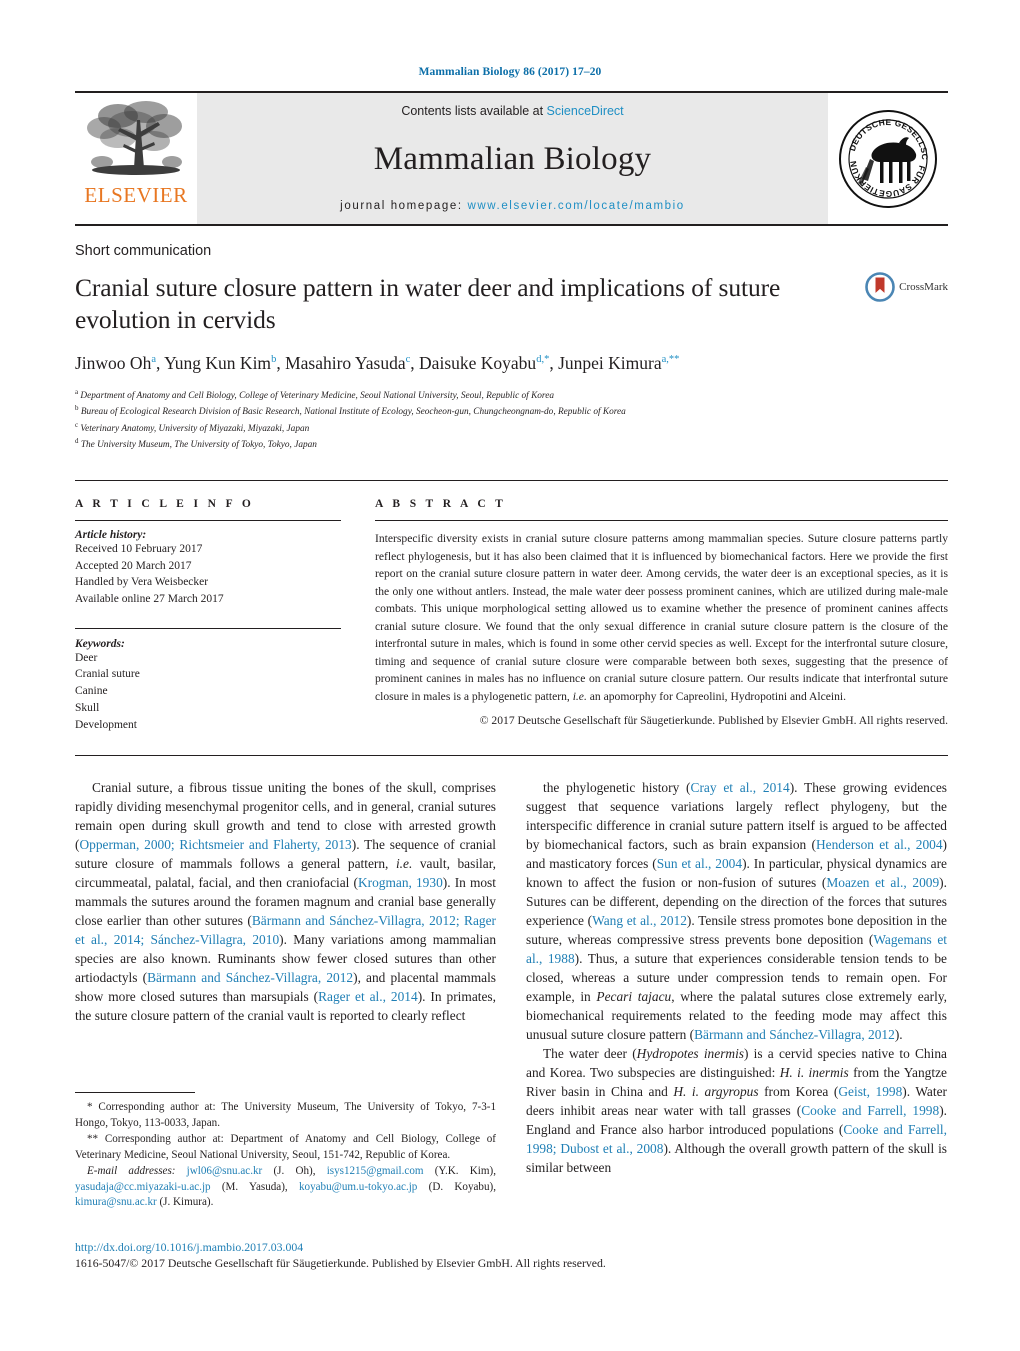  Describe the element at coordinates (474, 111) in the screenshot. I see `contents-prefix: Contents lists available at` at that location.